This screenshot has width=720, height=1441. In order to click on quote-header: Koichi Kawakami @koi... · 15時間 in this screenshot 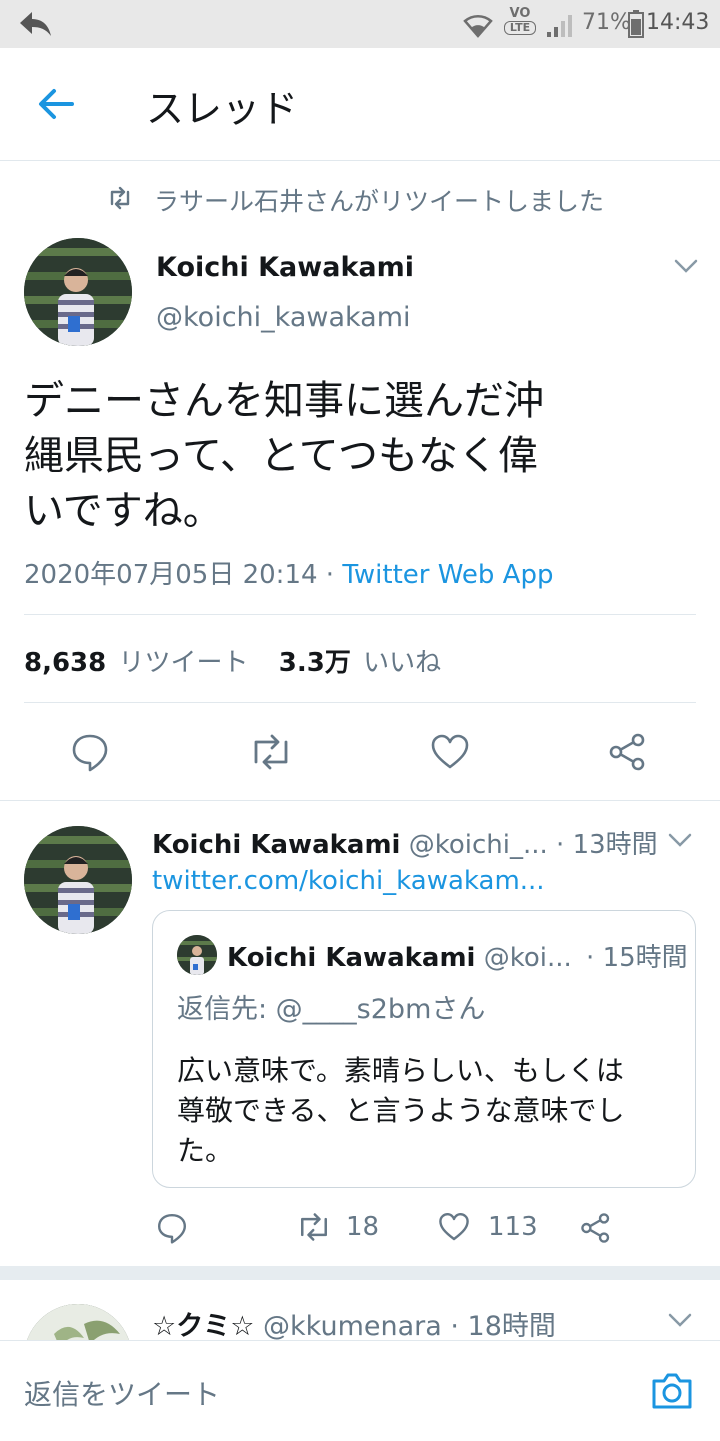, I will do `click(457, 955)`.